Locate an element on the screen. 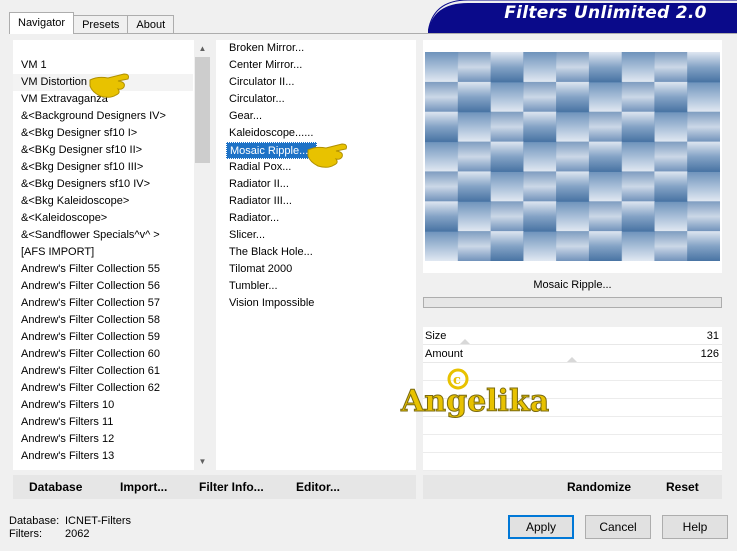 The height and width of the screenshot is (551, 737). category-item: &<Background Designers IV> is located at coordinates (103, 116).